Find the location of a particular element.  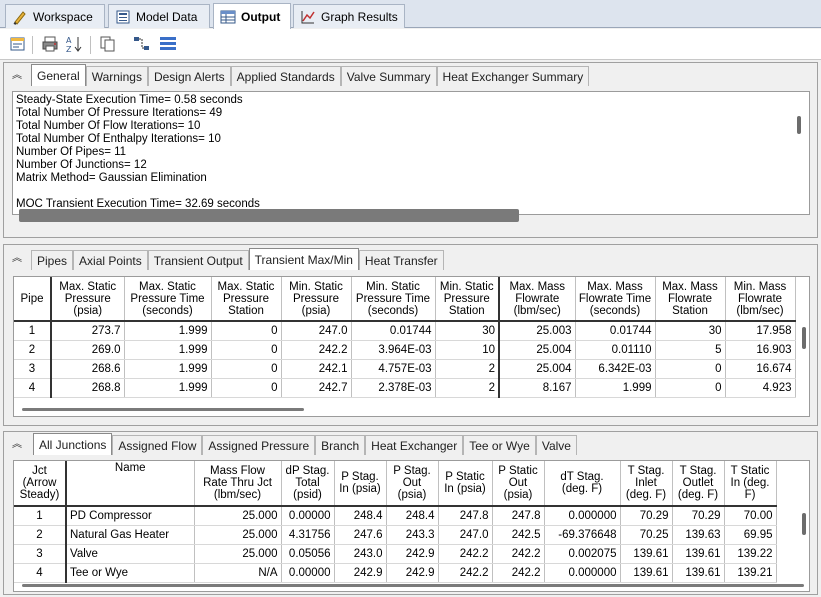

tab-model-data: Model Data is located at coordinates (159, 16).